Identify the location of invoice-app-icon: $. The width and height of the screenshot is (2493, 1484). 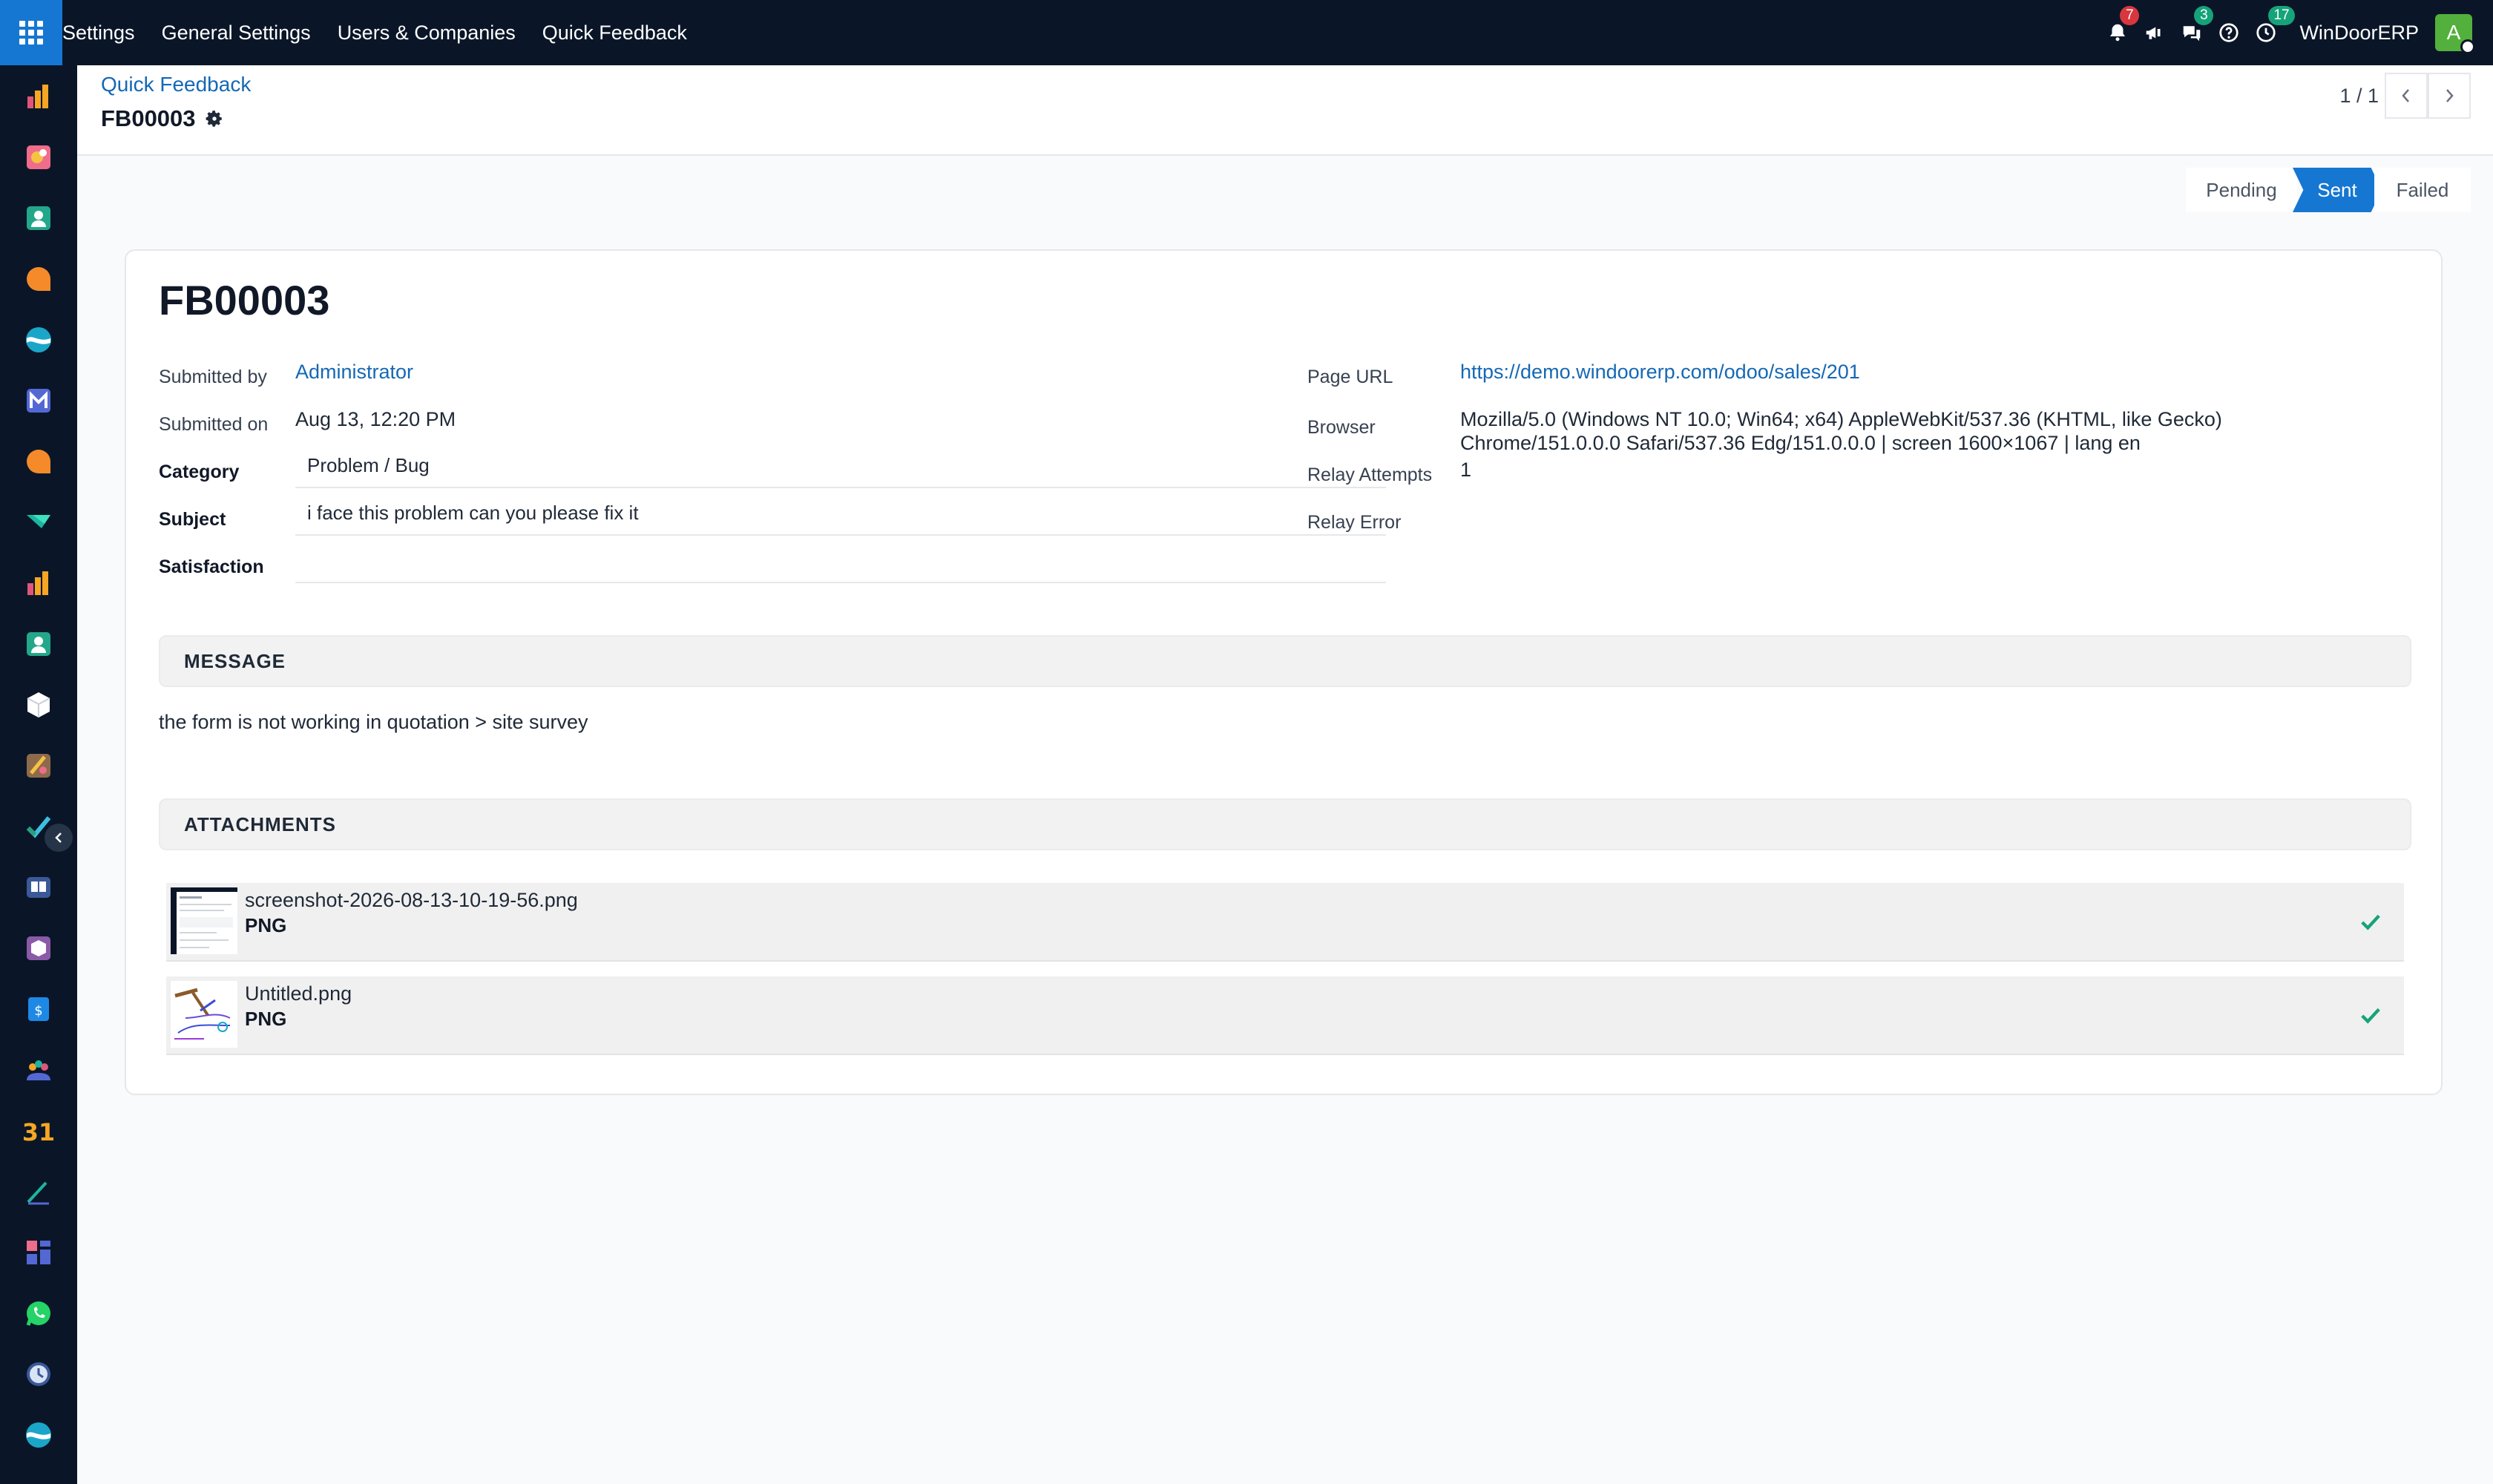
(38, 1009).